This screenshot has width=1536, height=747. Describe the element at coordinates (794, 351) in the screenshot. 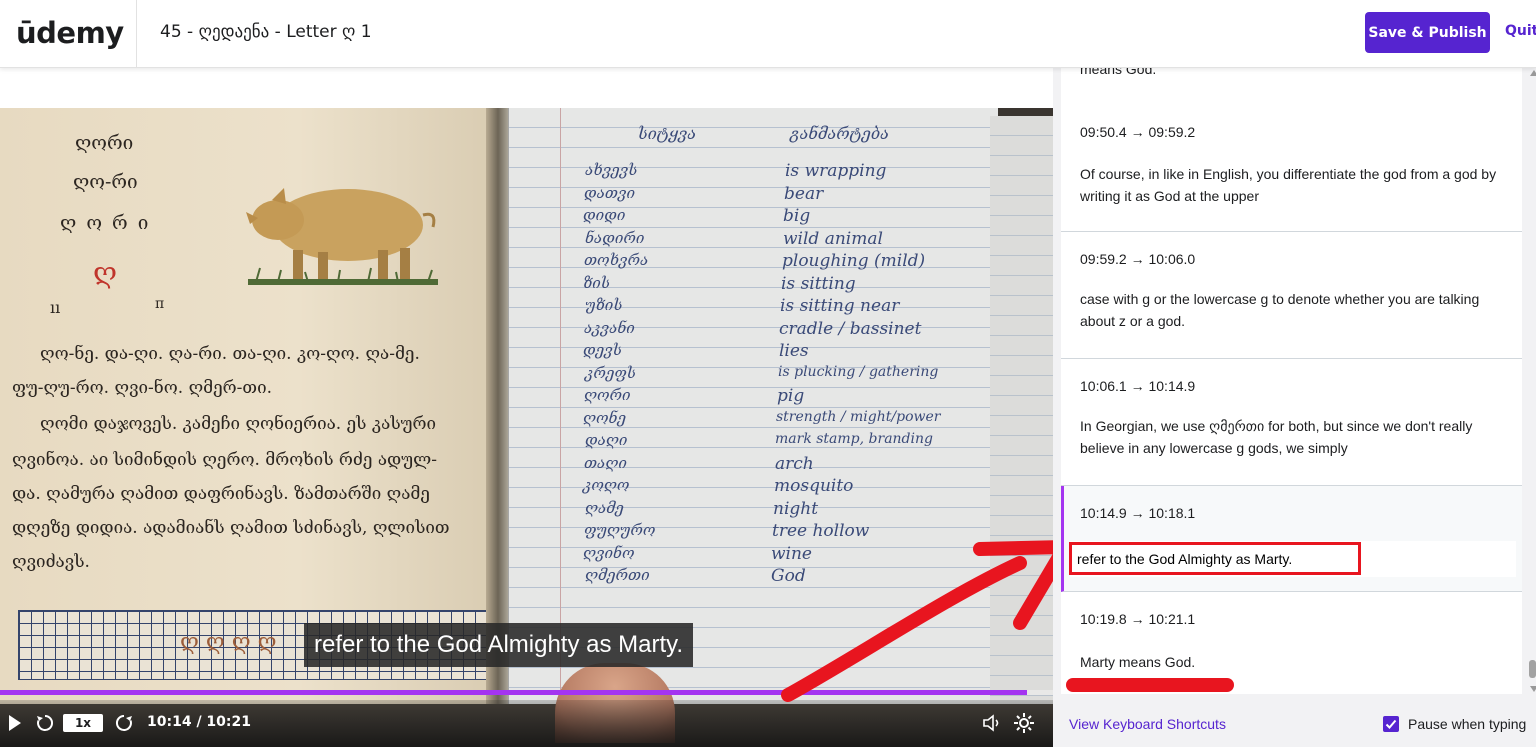

I see `notebook-meaning: lies` at that location.